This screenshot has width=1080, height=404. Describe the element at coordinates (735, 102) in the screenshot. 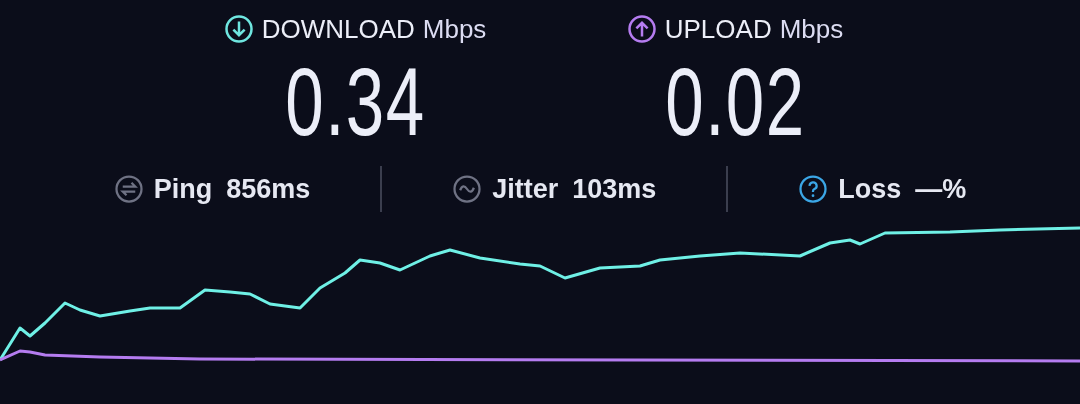

I see `speed-value: 0.02` at that location.